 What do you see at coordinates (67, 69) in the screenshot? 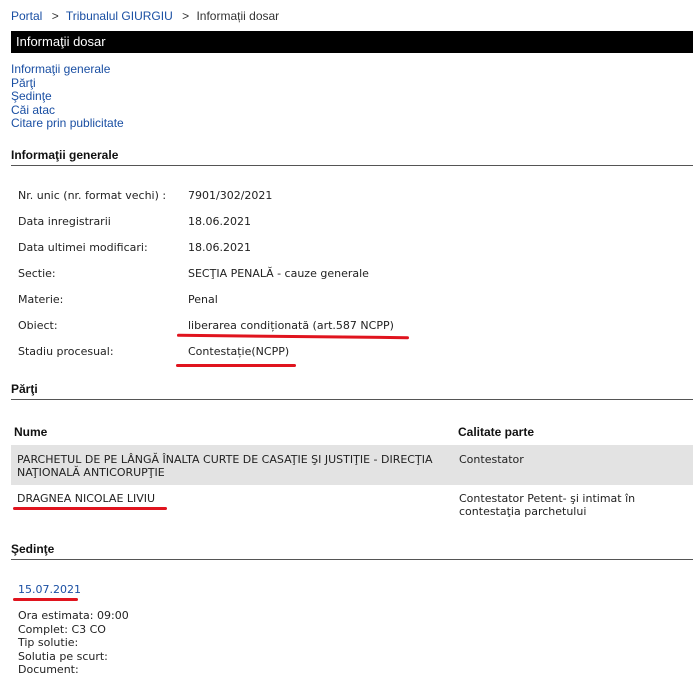
I see `nav-link-general-info: Informaţii generale` at bounding box center [67, 69].